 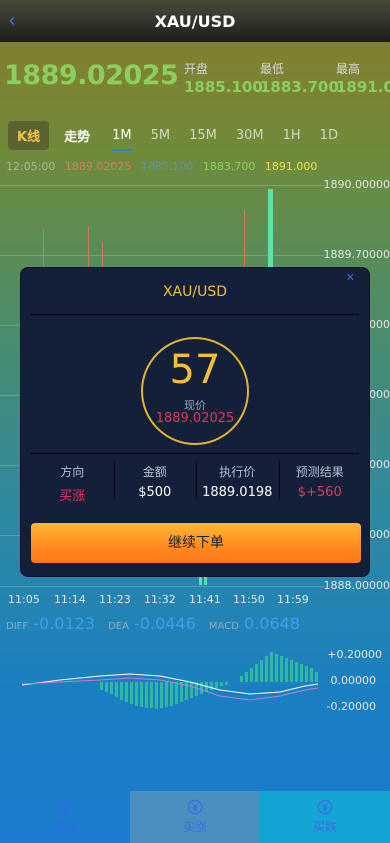 What do you see at coordinates (24, 599) in the screenshot?
I see `time-axis-label: 11:05` at bounding box center [24, 599].